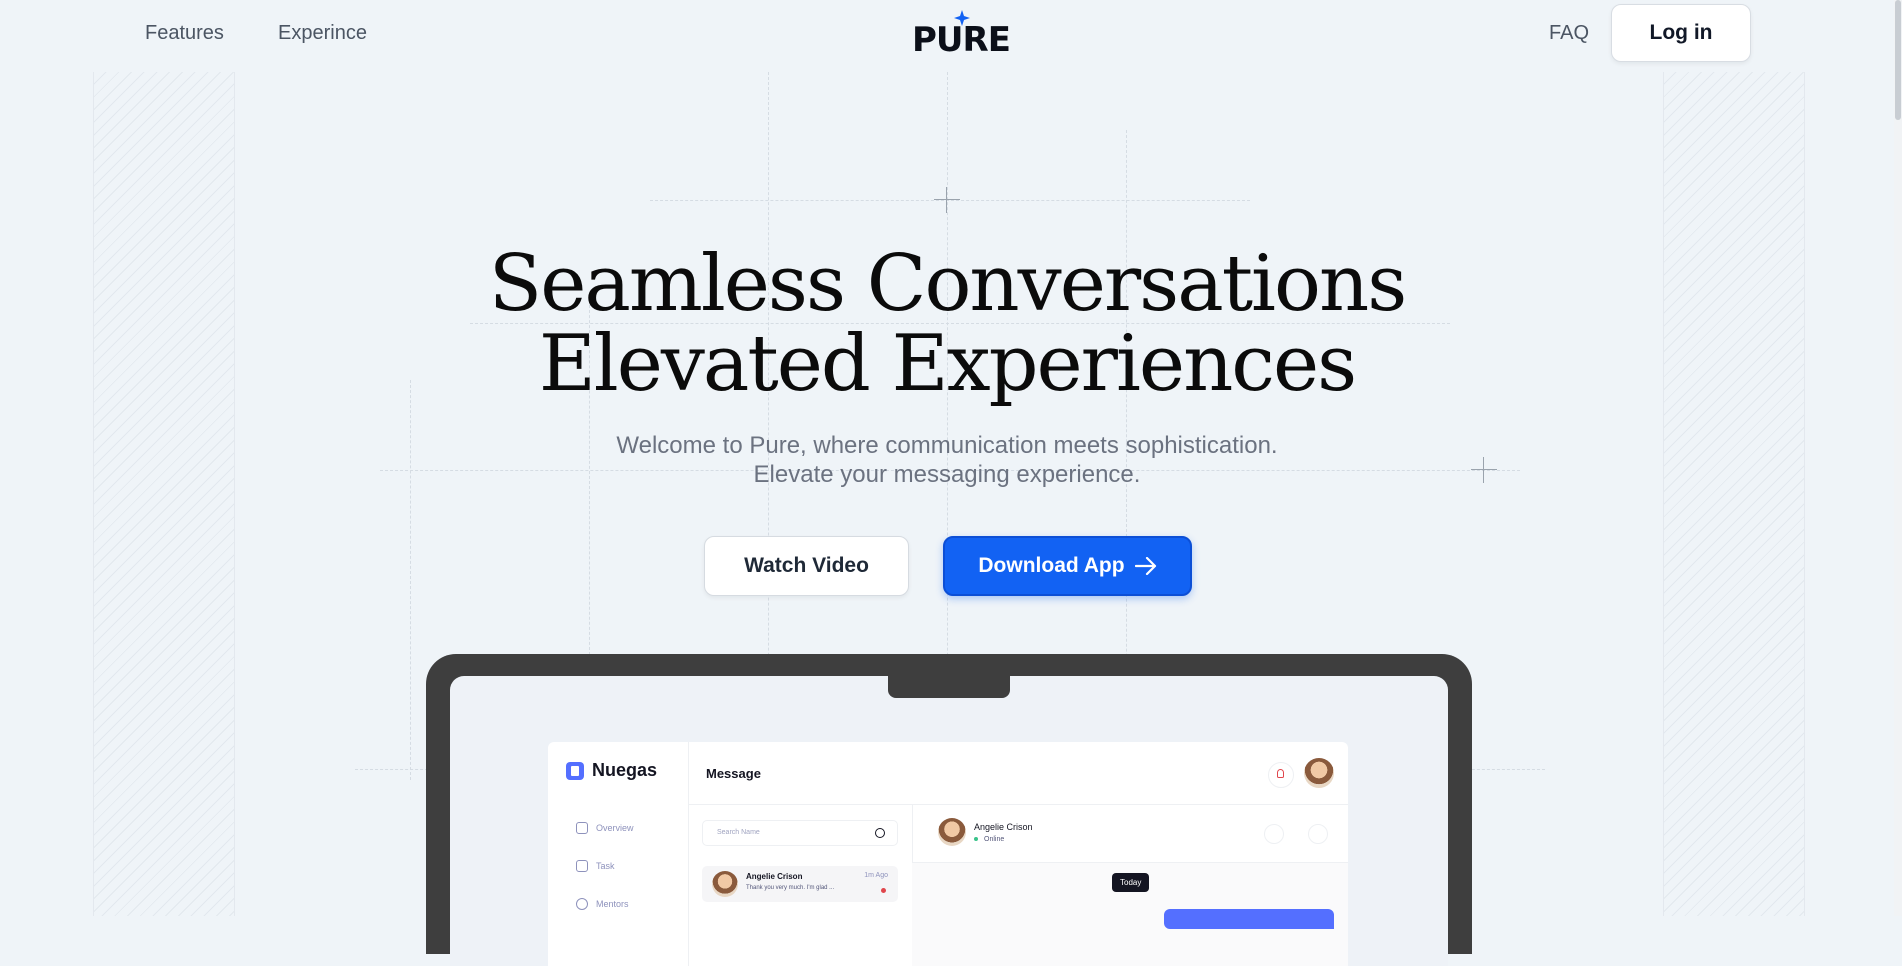  What do you see at coordinates (615, 828) in the screenshot?
I see `sidebar-item-label: Overview` at bounding box center [615, 828].